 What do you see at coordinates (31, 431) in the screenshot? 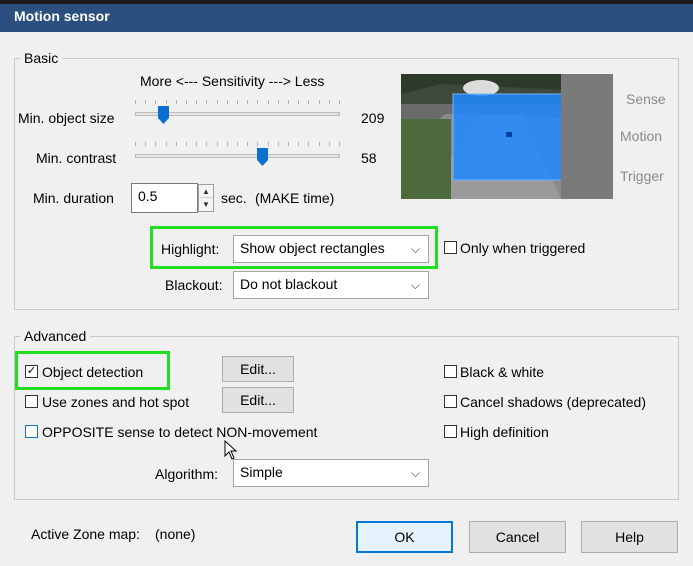
I see `opposite-sense-checkbox` at bounding box center [31, 431].